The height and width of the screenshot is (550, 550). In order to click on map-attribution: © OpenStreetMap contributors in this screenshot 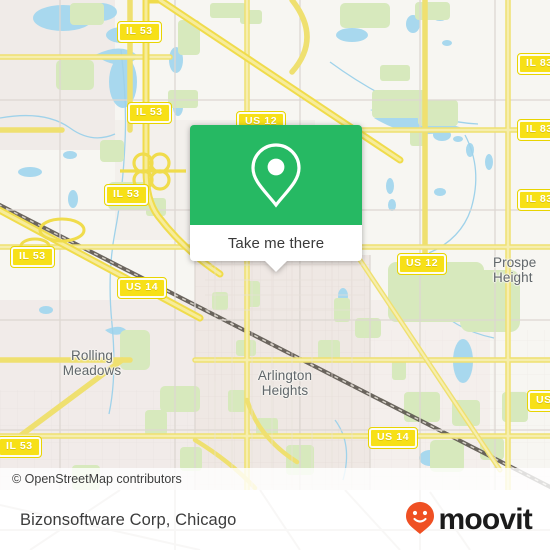, I will do `click(275, 479)`.